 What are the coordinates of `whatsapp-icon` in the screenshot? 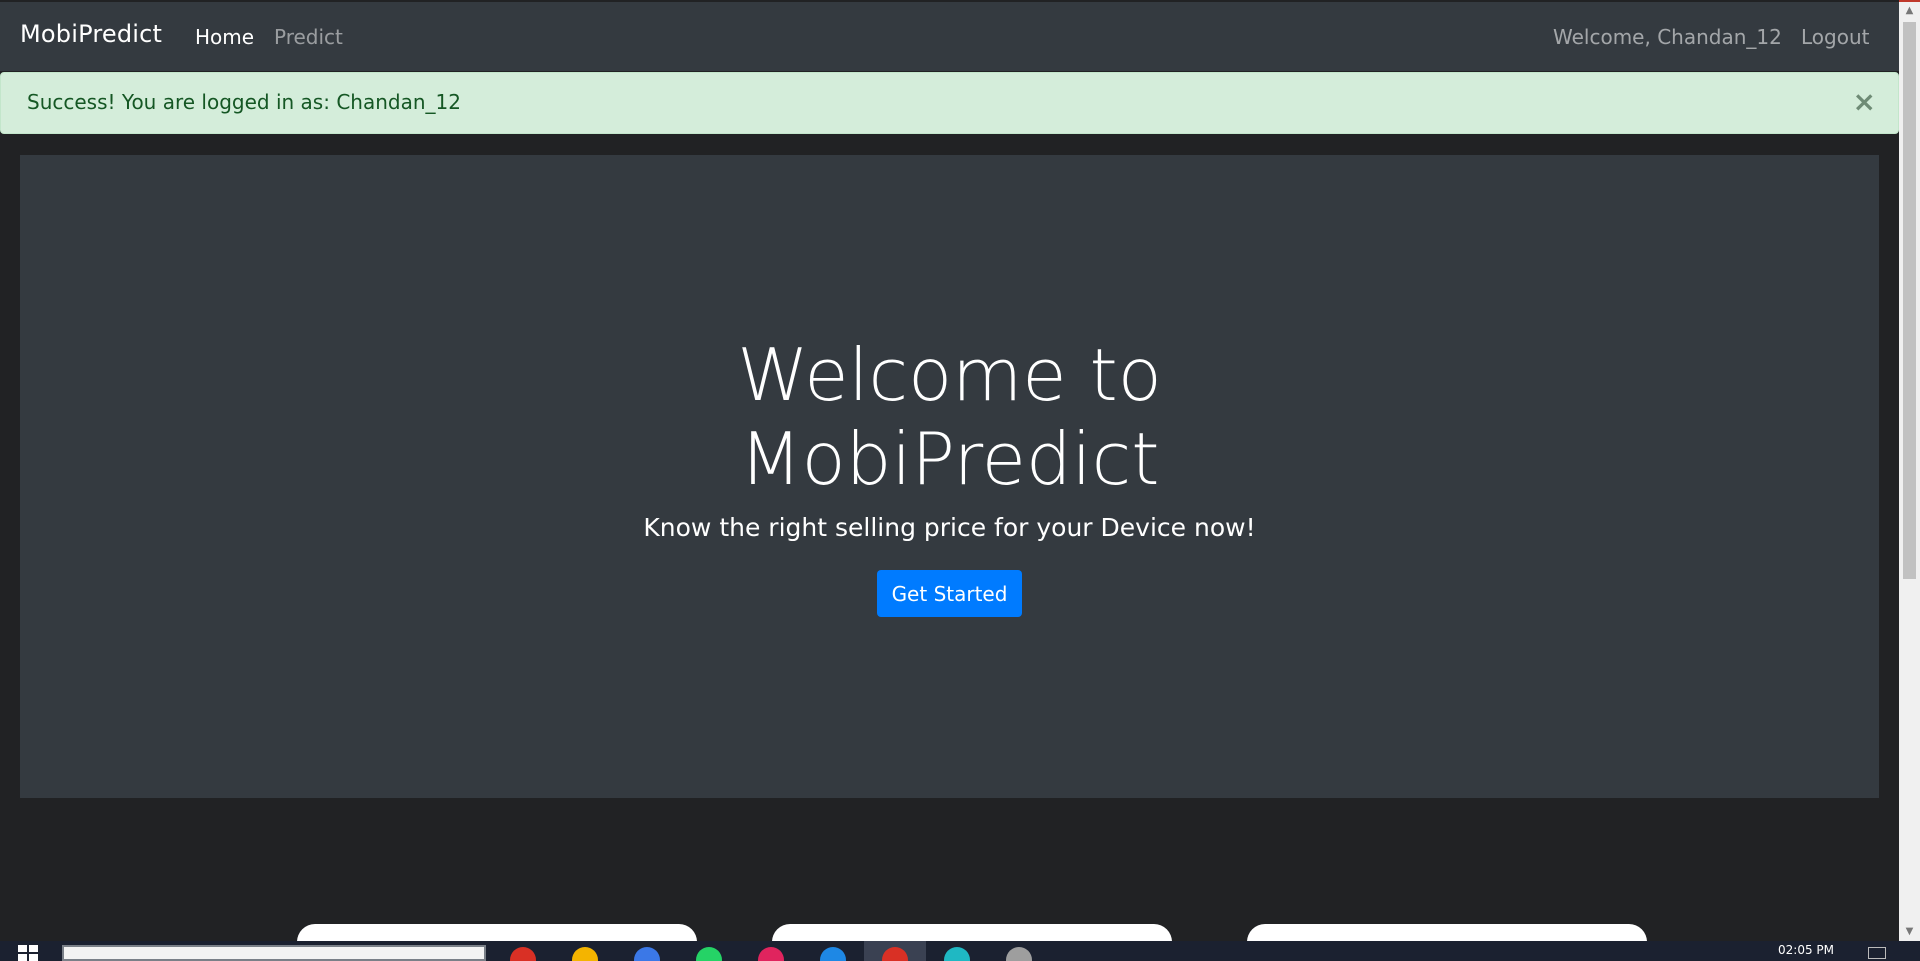 It's located at (709, 954).